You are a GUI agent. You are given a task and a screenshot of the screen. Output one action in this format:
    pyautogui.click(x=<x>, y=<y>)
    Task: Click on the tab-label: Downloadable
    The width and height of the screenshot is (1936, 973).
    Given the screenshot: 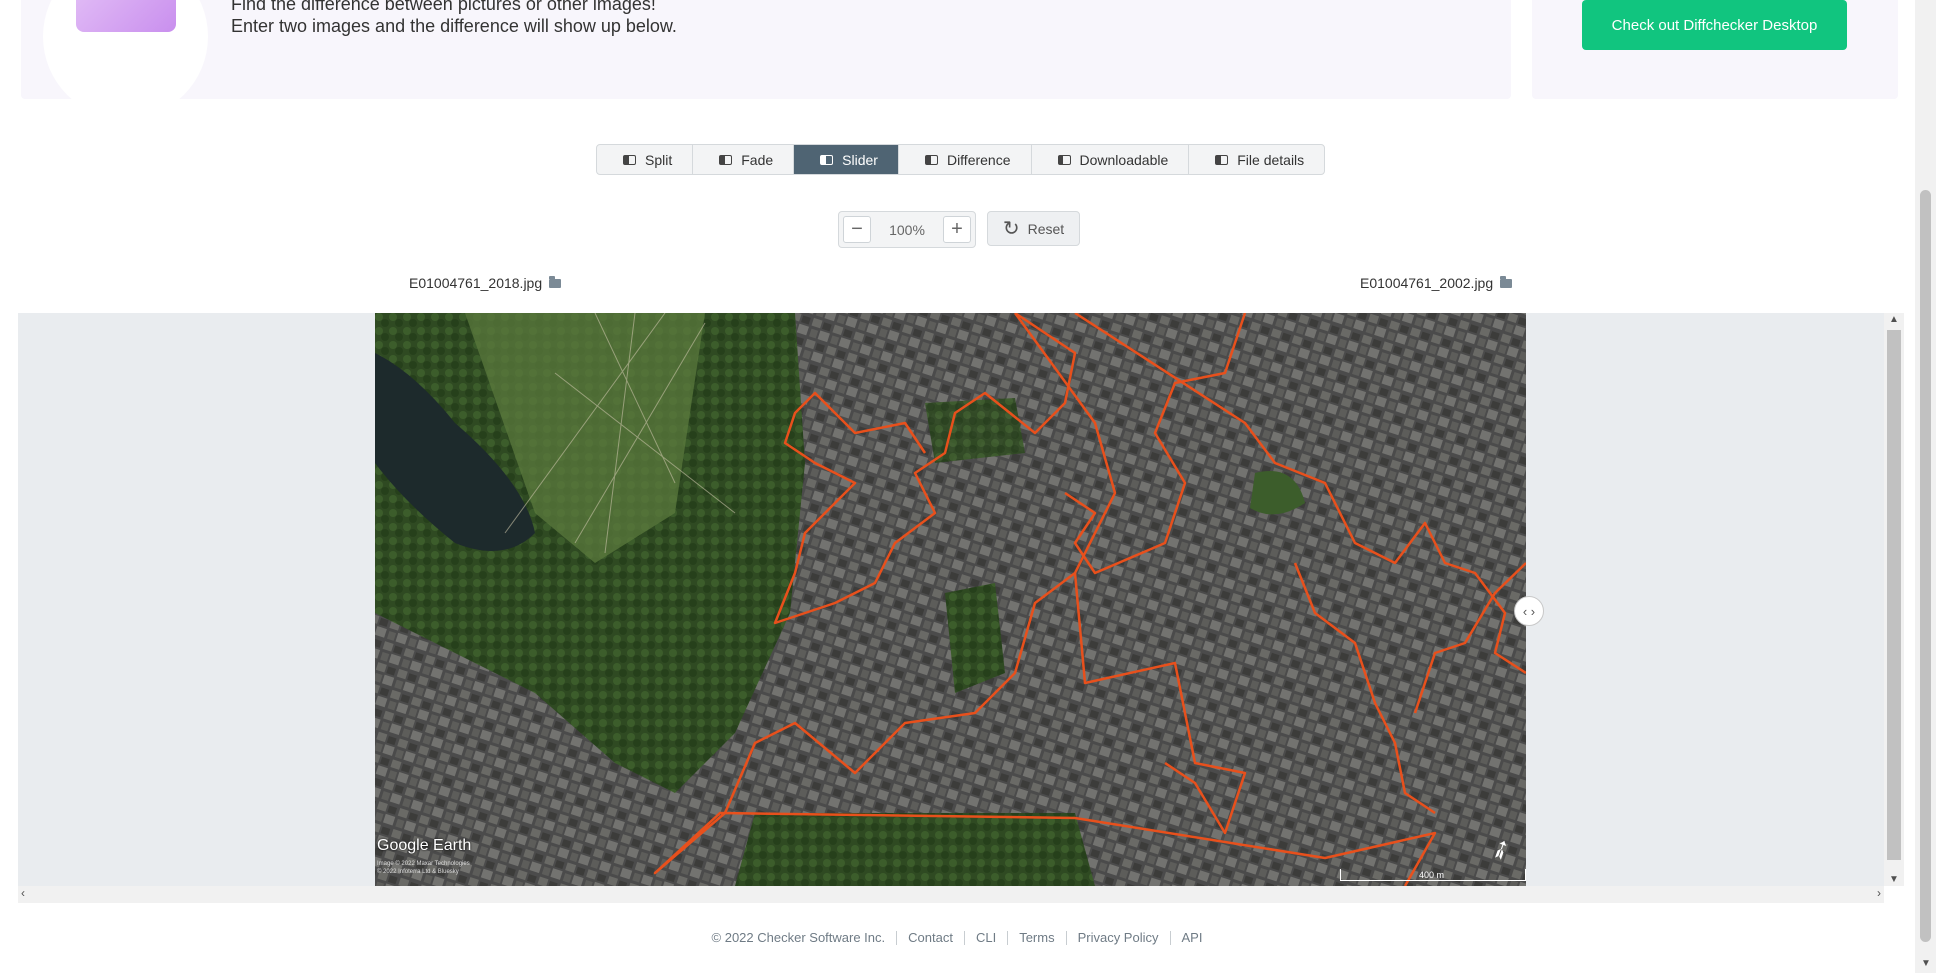 What is the action you would take?
    pyautogui.click(x=1124, y=159)
    